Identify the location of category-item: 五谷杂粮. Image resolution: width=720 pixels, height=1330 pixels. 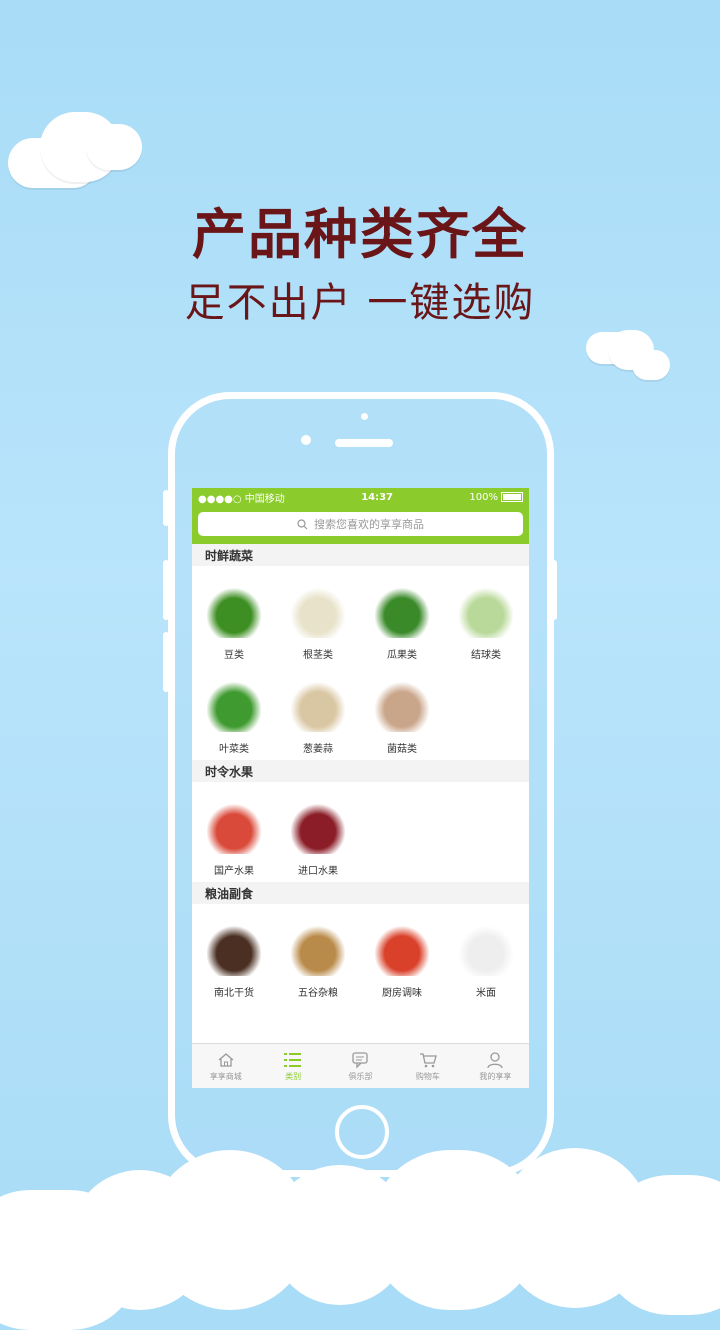
(318, 957).